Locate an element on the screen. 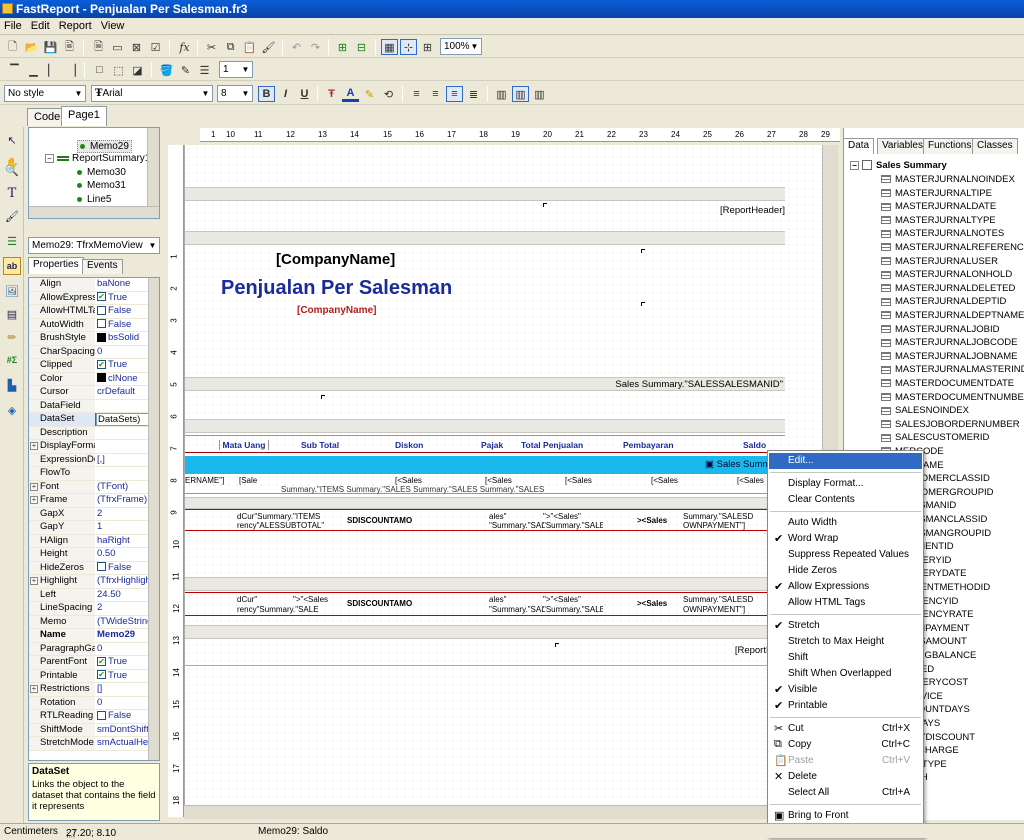  property-row: Restrictions + [] is located at coordinates (89, 690).